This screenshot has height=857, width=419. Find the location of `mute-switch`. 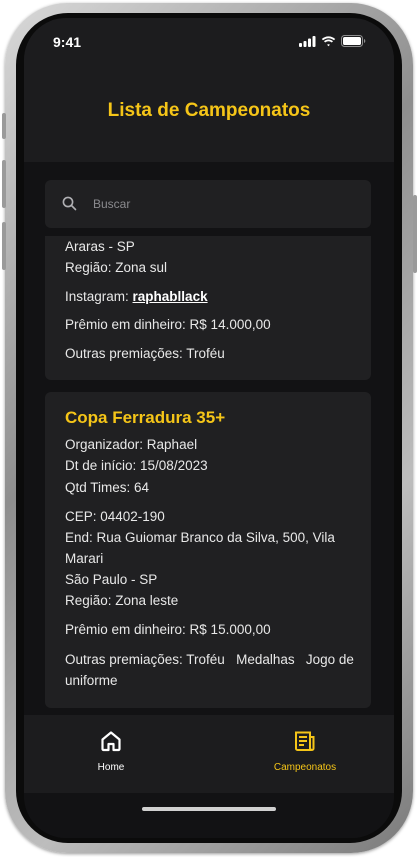

mute-switch is located at coordinates (4, 126).